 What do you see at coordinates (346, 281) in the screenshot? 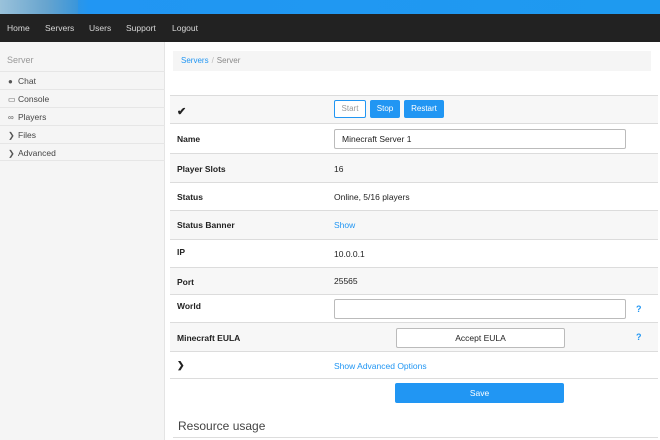
I see `port-value: 25565` at bounding box center [346, 281].